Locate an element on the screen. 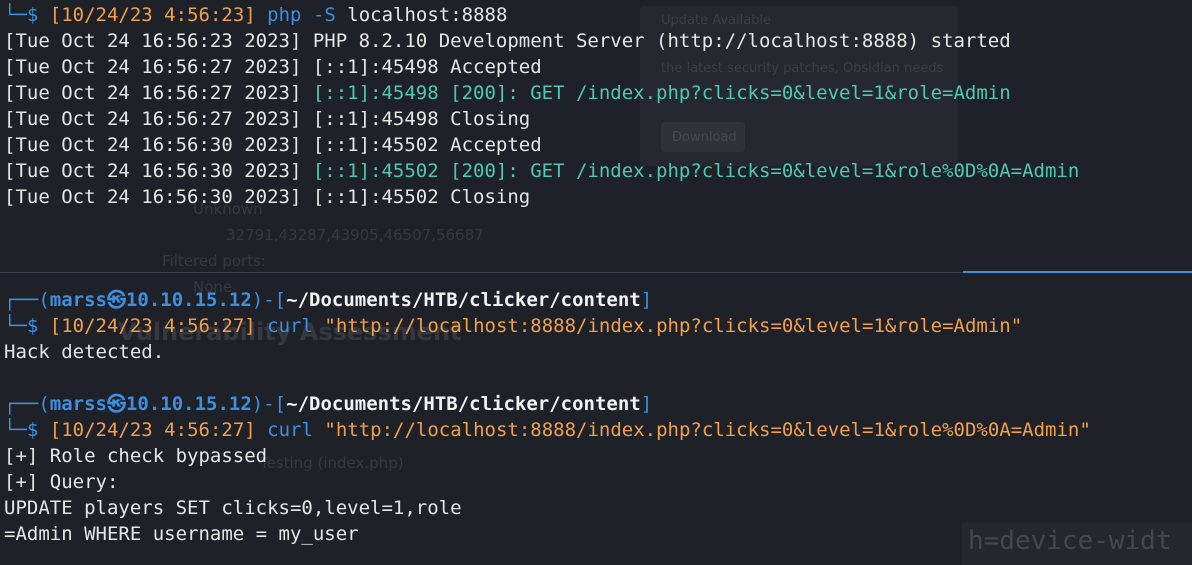 The width and height of the screenshot is (1192, 565). log-body: [::1]:45502 Accepted is located at coordinates (427, 145).